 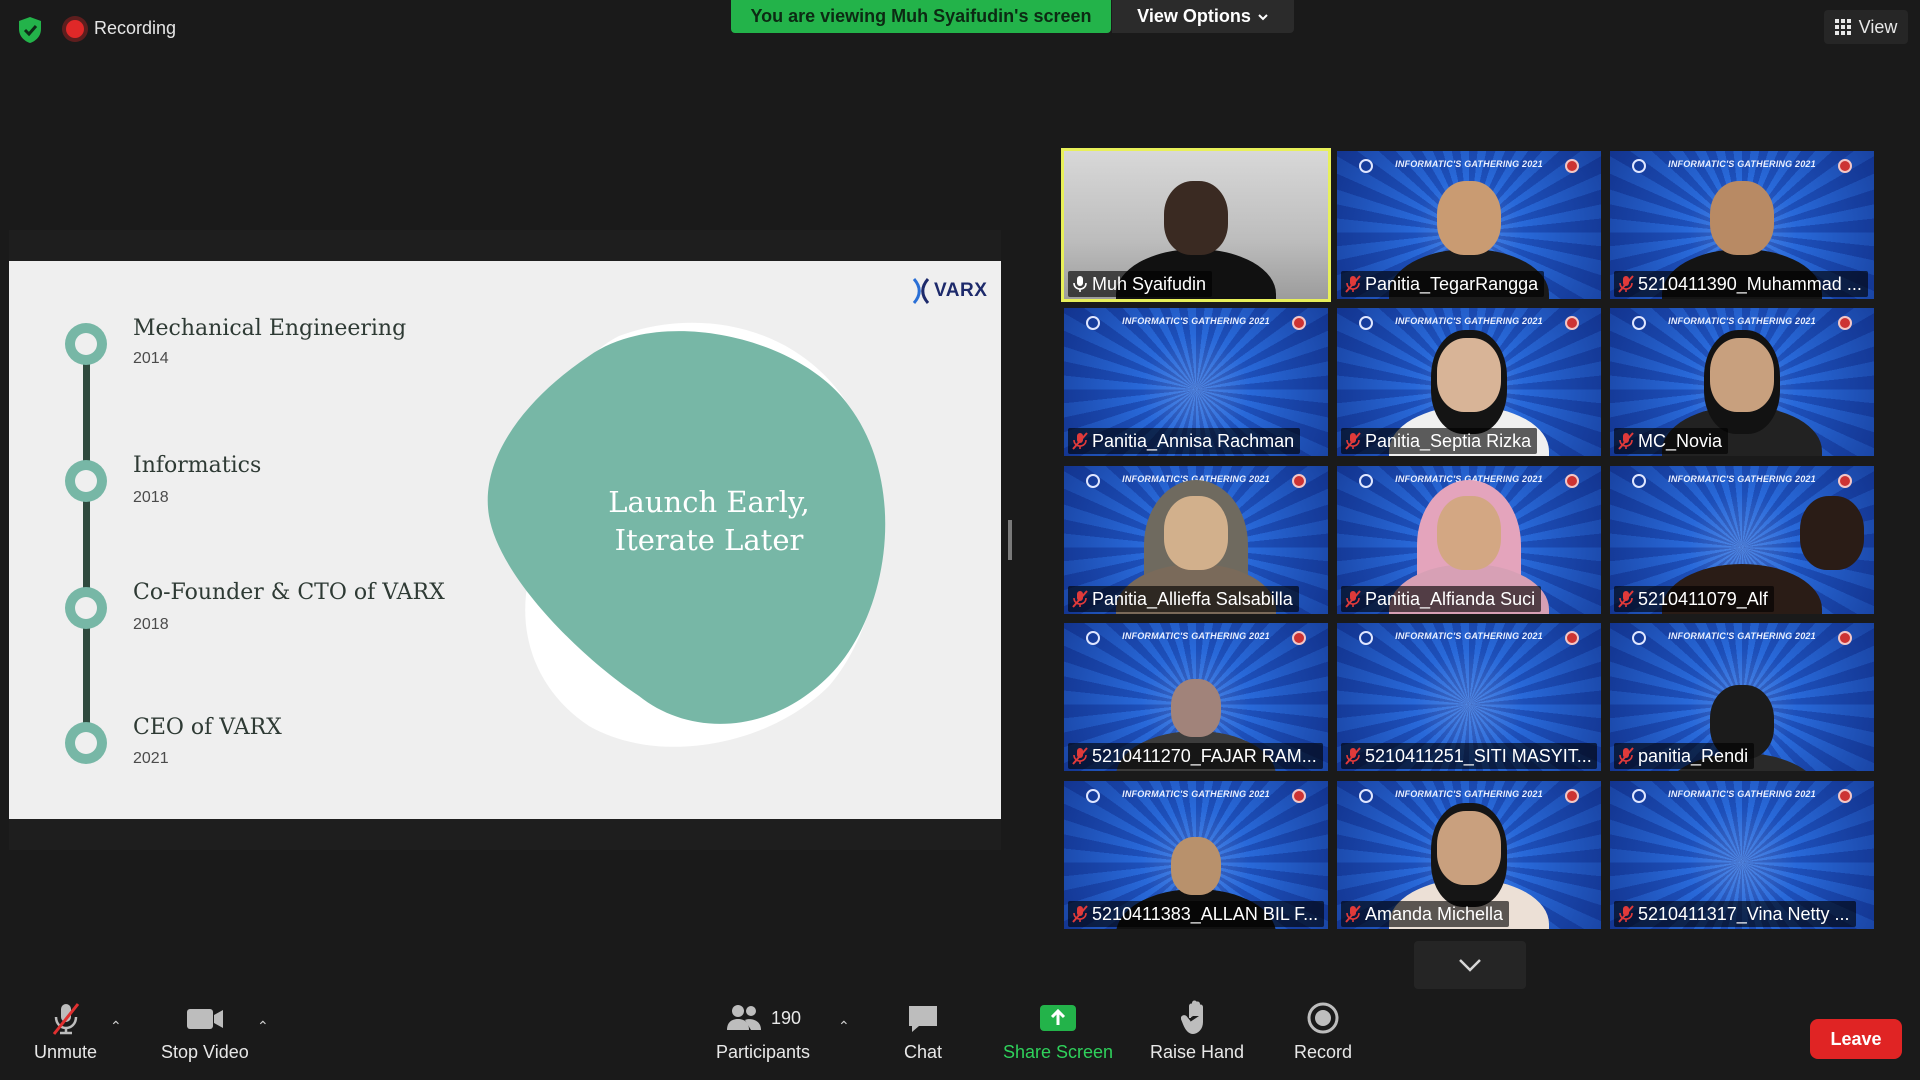 What do you see at coordinates (1194, 16) in the screenshot?
I see `view-options-label: View Options` at bounding box center [1194, 16].